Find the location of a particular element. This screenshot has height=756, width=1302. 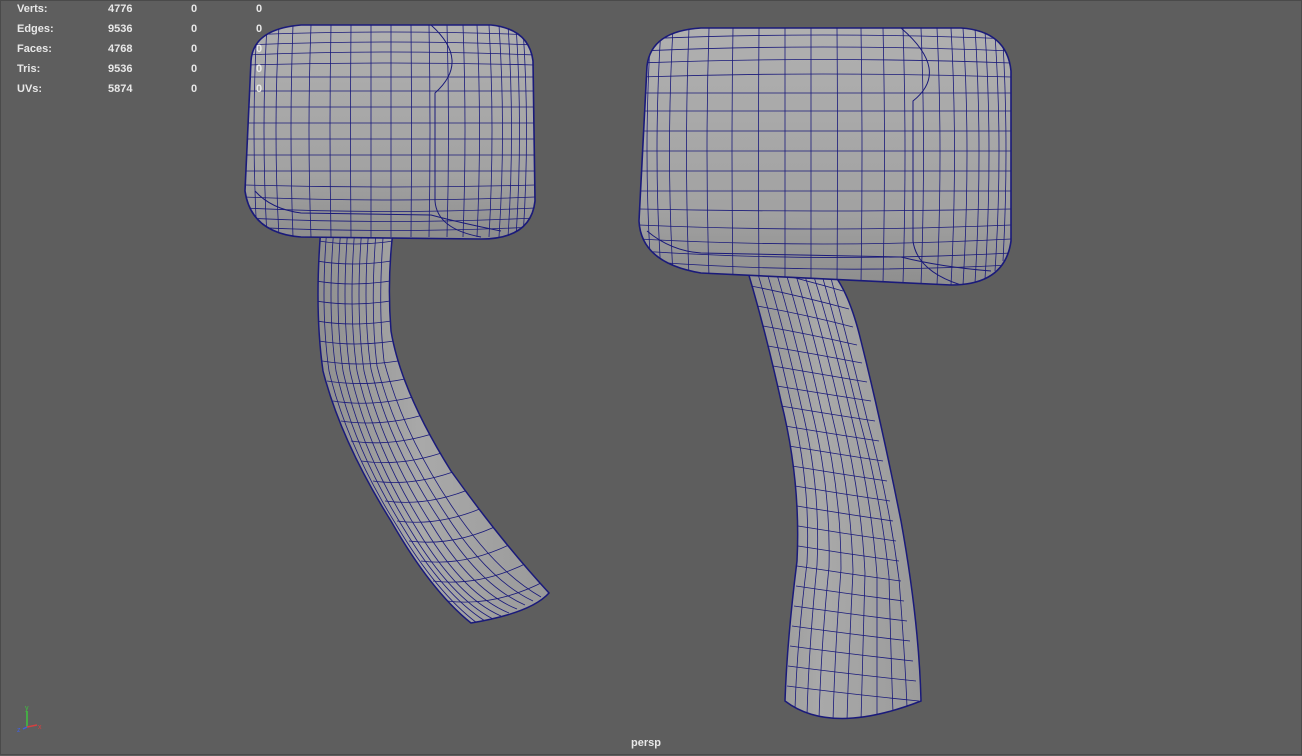

axis-y-label: y is located at coordinates (27, 708).